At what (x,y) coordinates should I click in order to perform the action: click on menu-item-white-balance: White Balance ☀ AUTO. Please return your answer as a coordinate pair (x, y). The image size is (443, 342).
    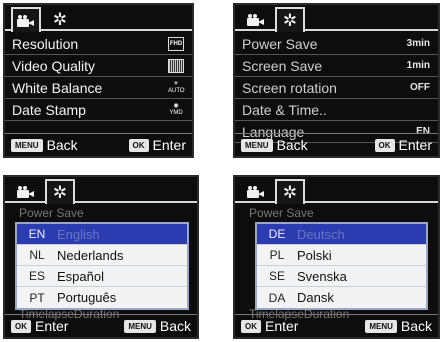
    Looking at the image, I should click on (98, 88).